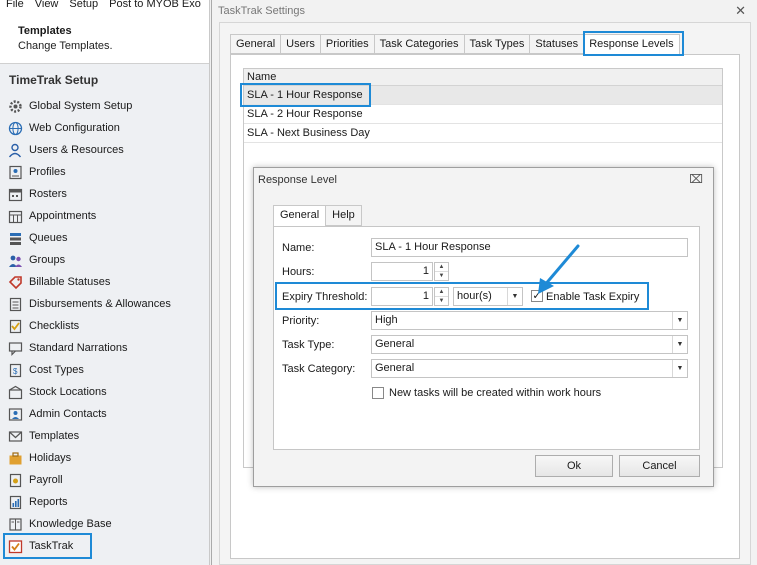 The height and width of the screenshot is (565, 757). Describe the element at coordinates (104, 480) in the screenshot. I see `sidebar-item-payroll: Payroll` at that location.